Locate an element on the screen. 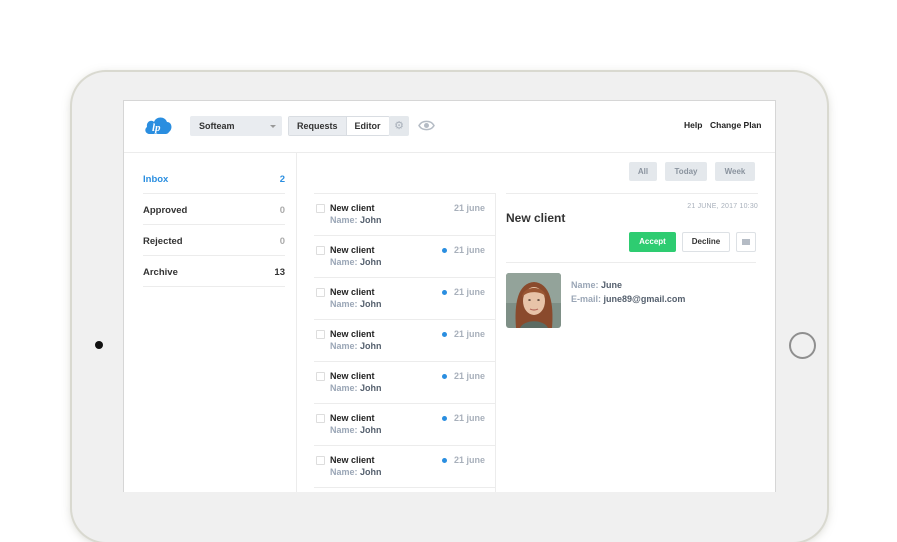 This screenshot has height=542, width=897. chevron-down-icon is located at coordinates (273, 126).